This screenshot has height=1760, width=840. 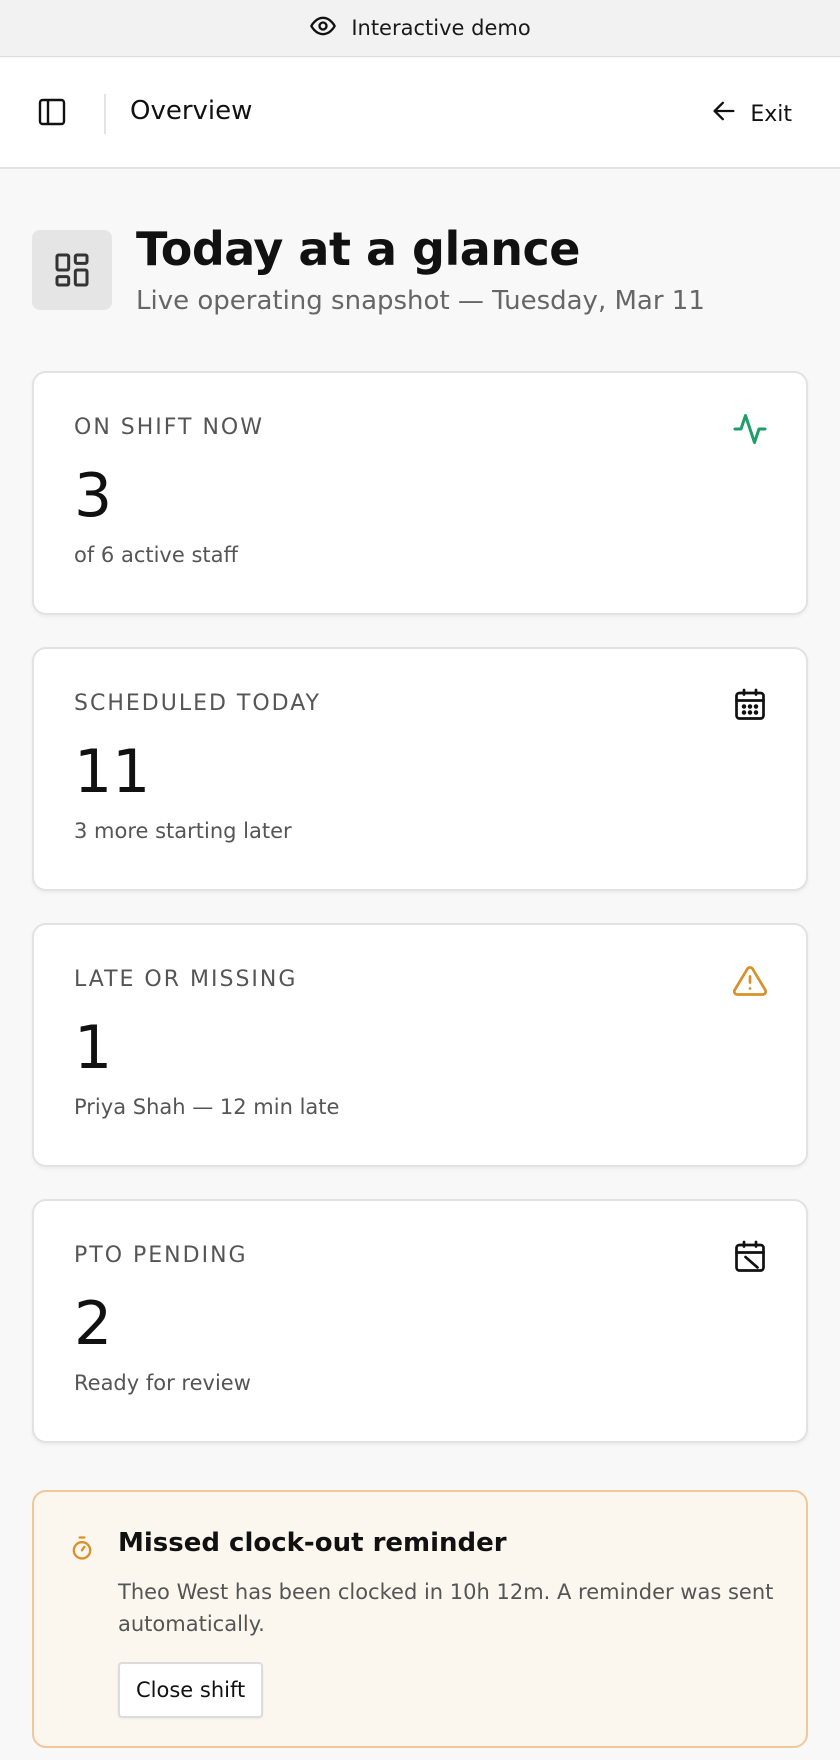 I want to click on demo-banner-label: Interactive demo, so click(x=441, y=28).